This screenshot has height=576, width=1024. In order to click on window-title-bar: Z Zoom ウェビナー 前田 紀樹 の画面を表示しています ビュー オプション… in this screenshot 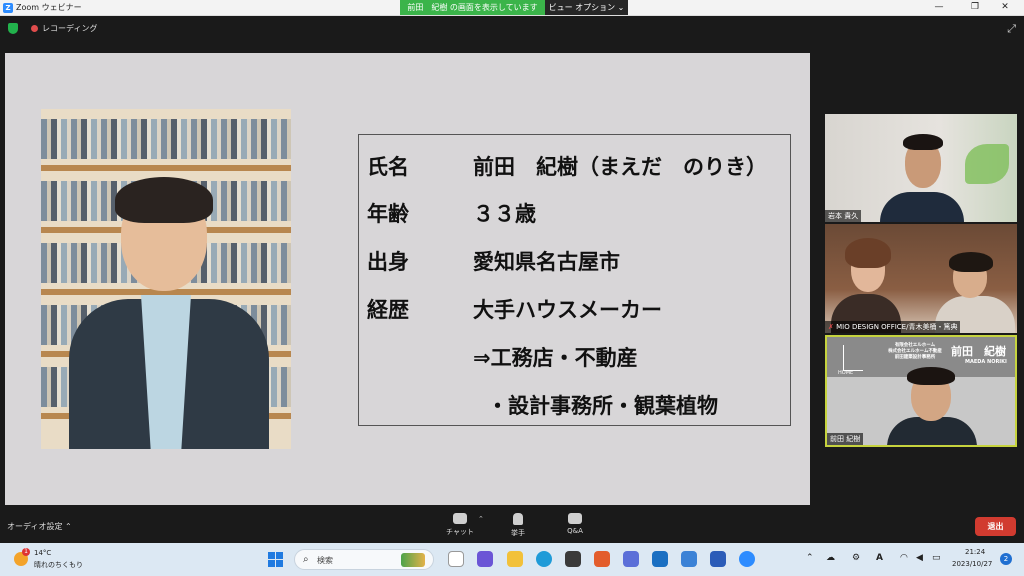, I will do `click(512, 8)`.